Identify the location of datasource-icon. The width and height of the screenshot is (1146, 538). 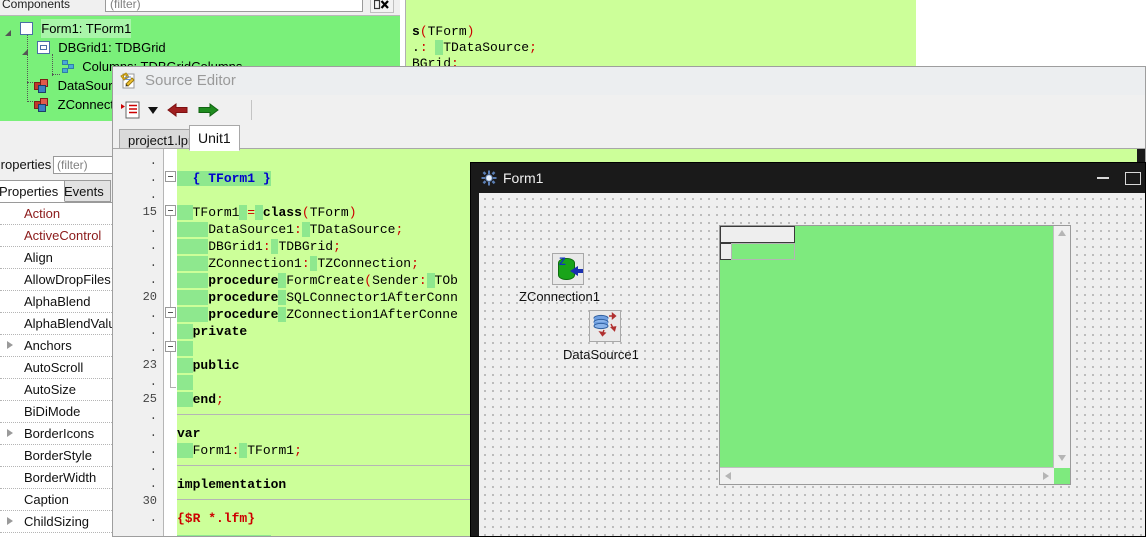
(605, 326).